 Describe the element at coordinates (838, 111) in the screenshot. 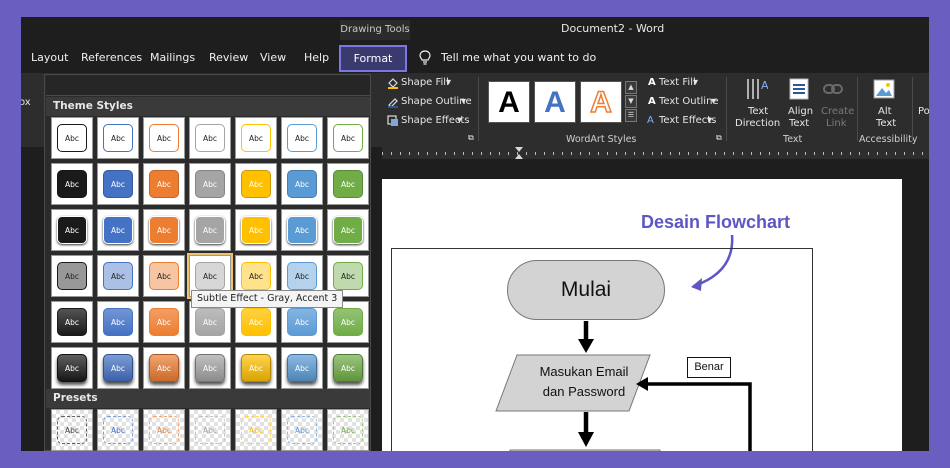

I see `create-link-label-1: Create` at that location.